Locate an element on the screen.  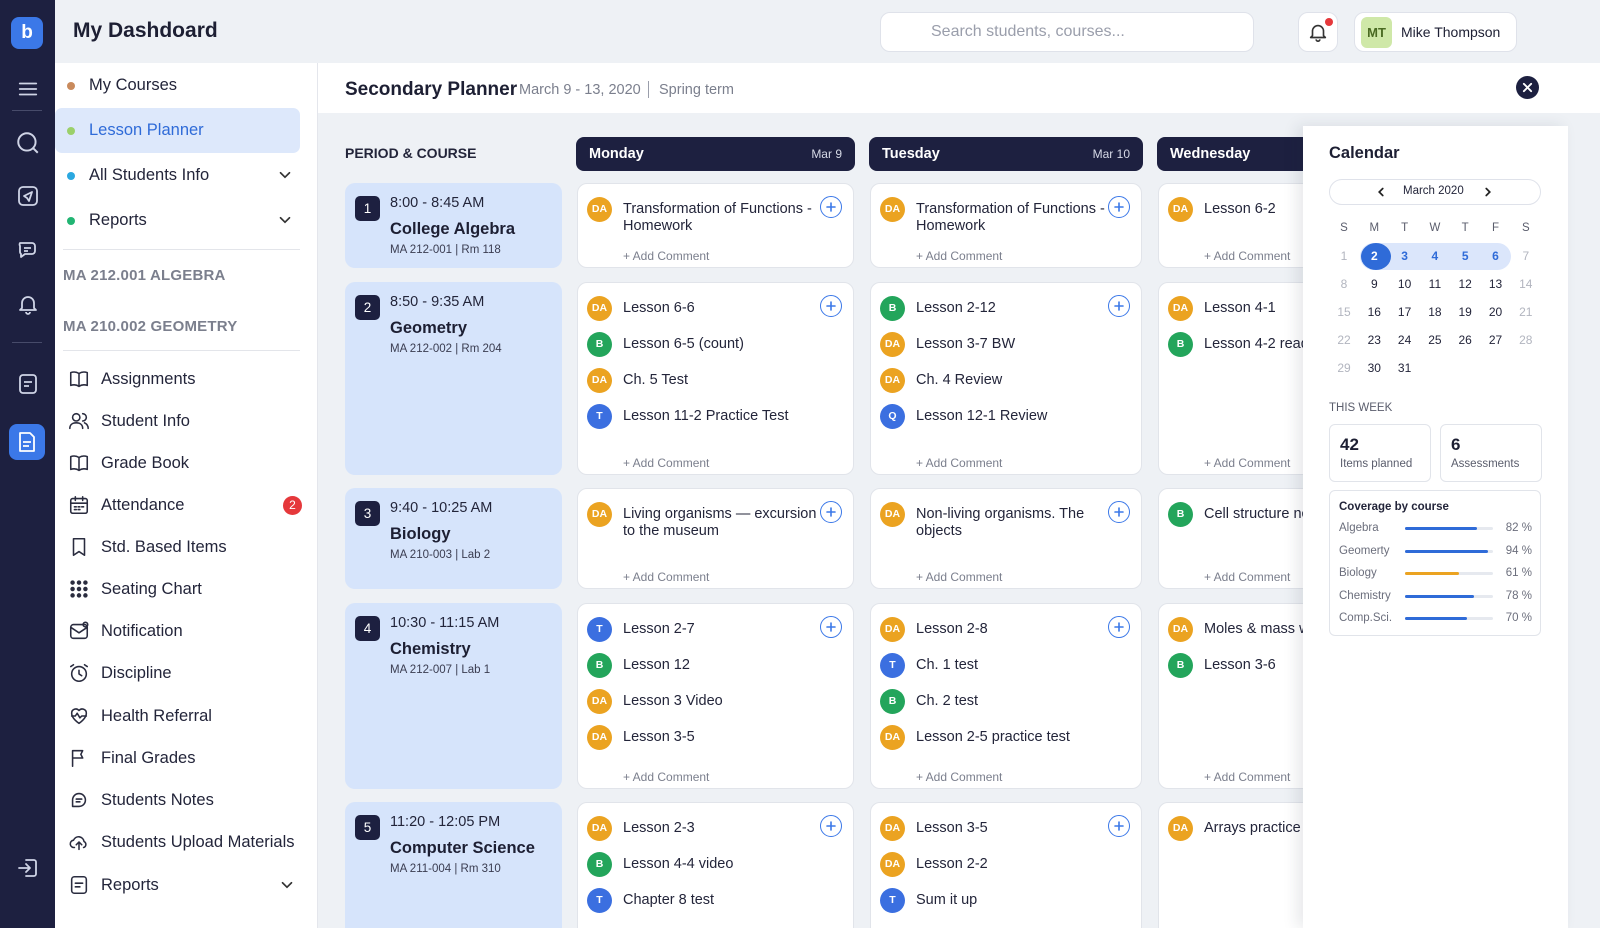
lesson-item: DA Lesson 3 Video is located at coordinates (702, 701).